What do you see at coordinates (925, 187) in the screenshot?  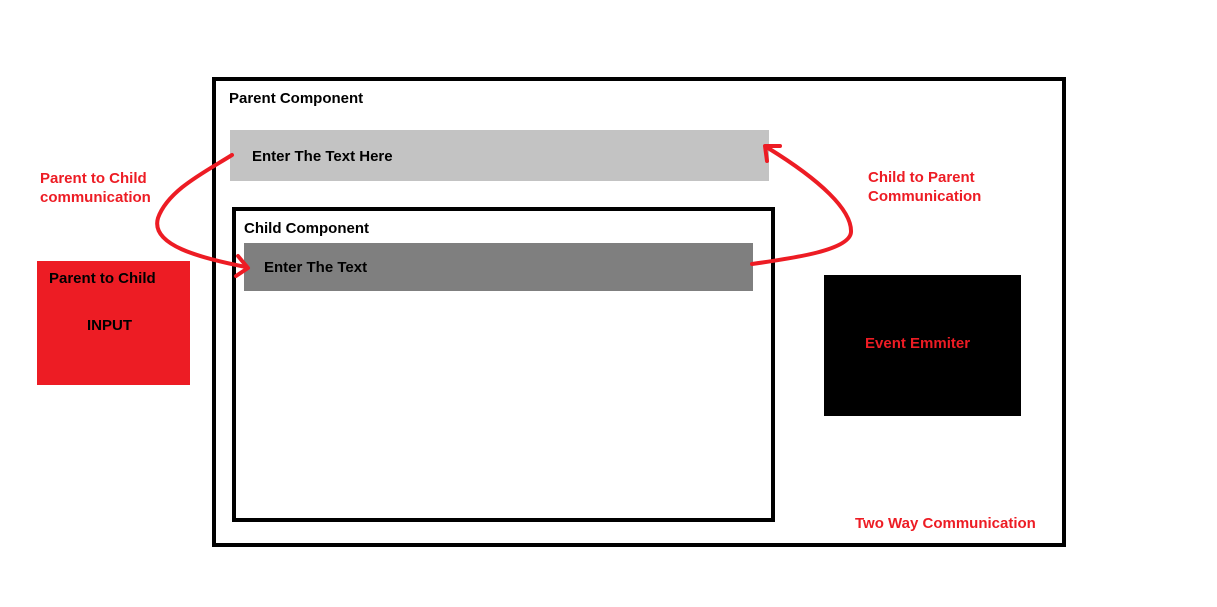 I see `child-to-parent-communication-label: Child to Parent Communication` at bounding box center [925, 187].